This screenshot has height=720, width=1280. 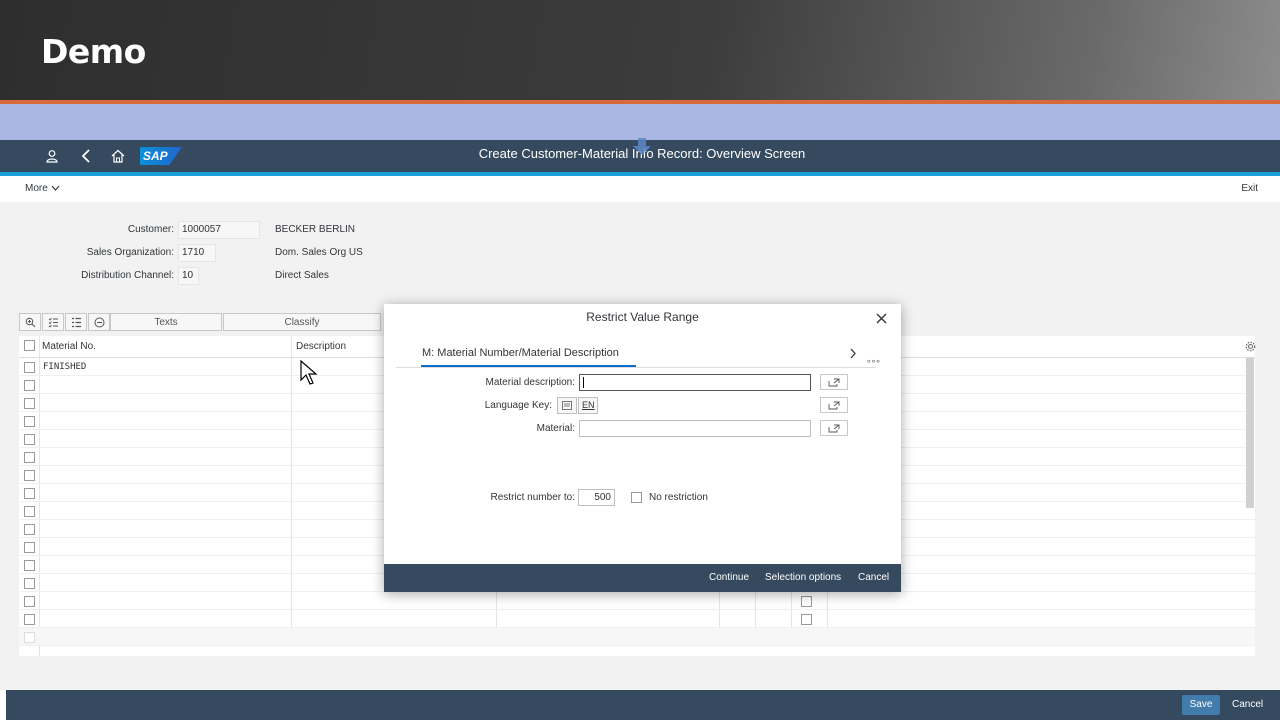 What do you see at coordinates (642, 578) in the screenshot?
I see `dialog-footer: Continue Selection options Cancel` at bounding box center [642, 578].